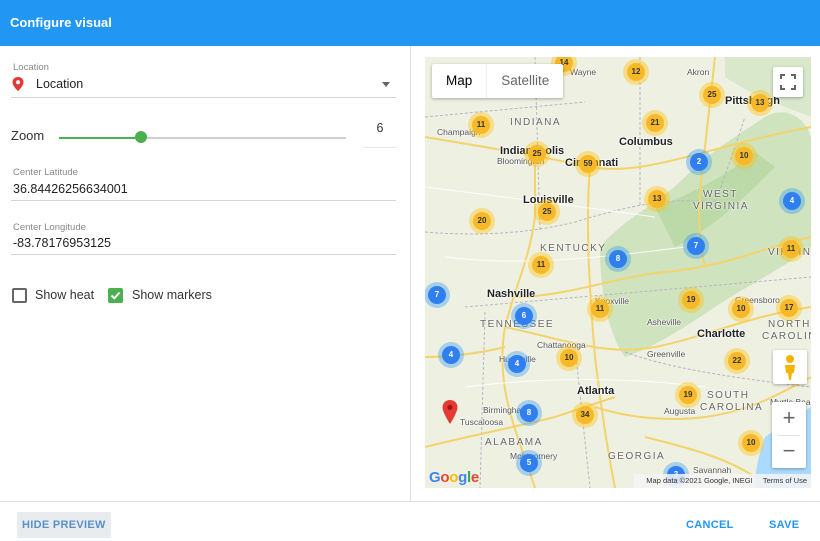  What do you see at coordinates (64, 525) in the screenshot?
I see `hide-preview-button: HIDE PREVIEW` at bounding box center [64, 525].